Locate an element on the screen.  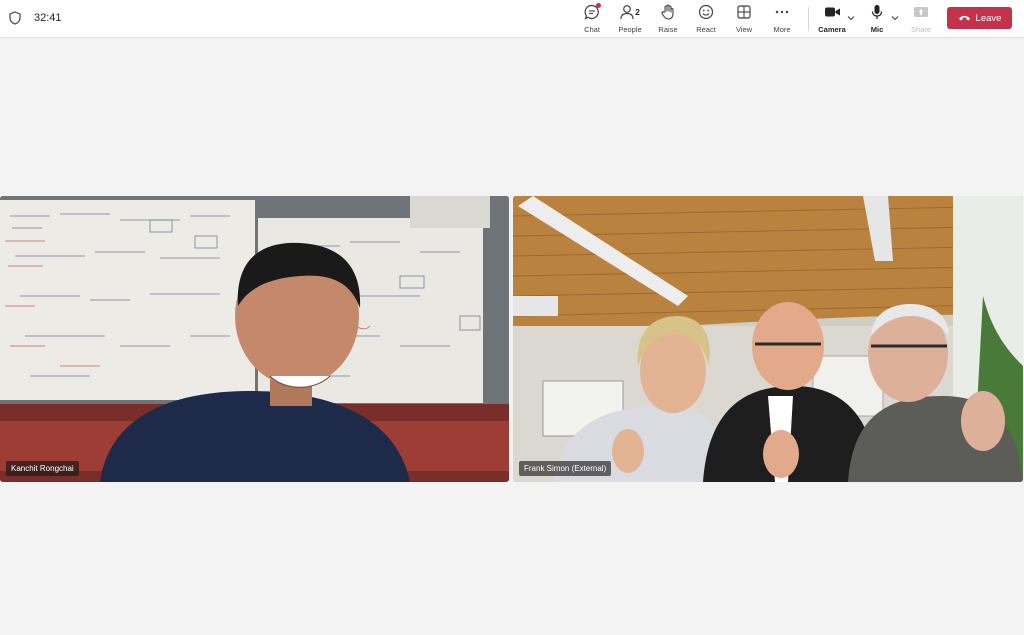
people-button: 2 People is located at coordinates (630, 19).